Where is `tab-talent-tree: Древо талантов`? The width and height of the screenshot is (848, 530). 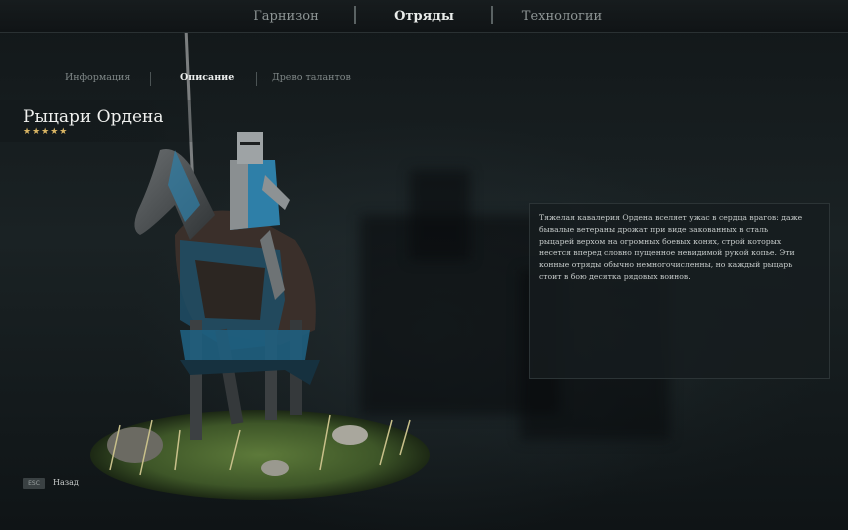
tab-talent-tree: Древо талантов is located at coordinates (311, 77).